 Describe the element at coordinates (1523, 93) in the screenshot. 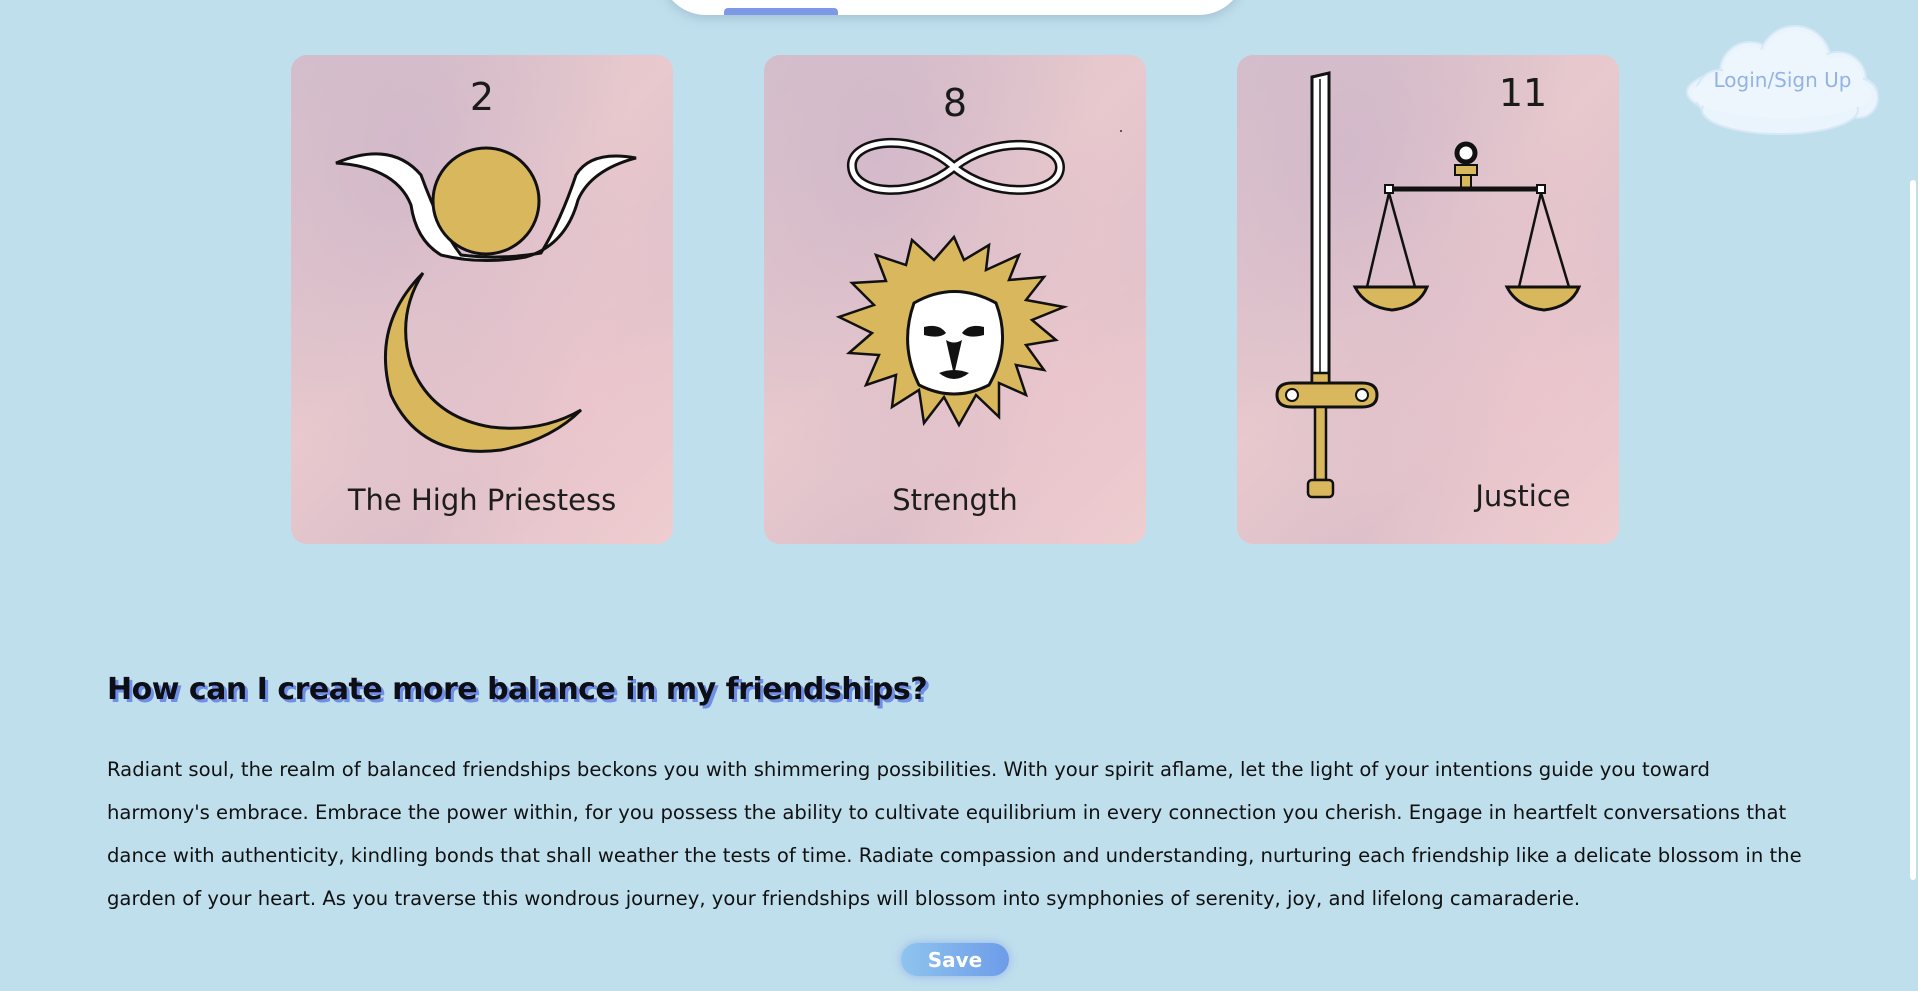

I see `card-number: 11` at that location.